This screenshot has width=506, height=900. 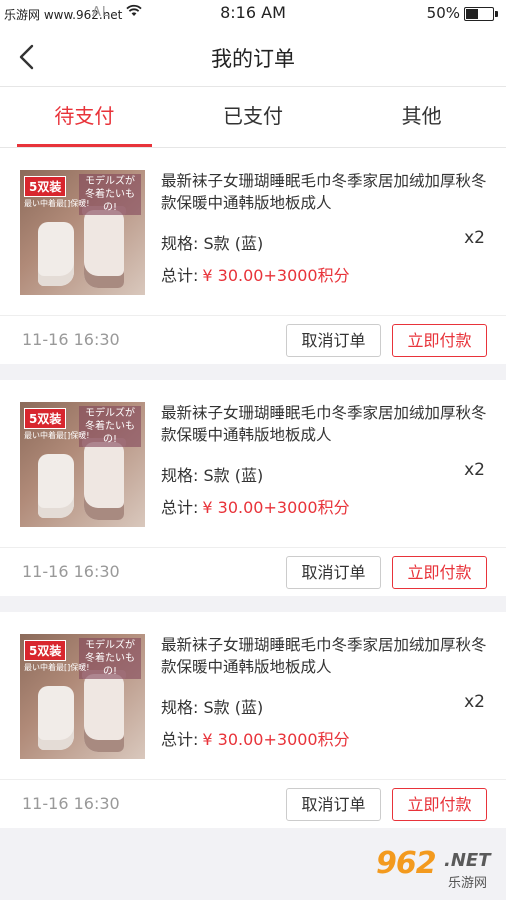 I want to click on status-bar: 乐游网 www.962.net AL 8:16 AM 50%, so click(x=253, y=14).